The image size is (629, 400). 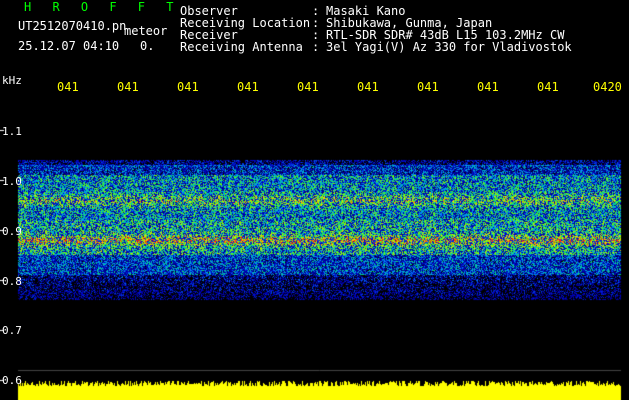 I want to click on file-name: UT2512070410.pn, so click(x=72, y=26).